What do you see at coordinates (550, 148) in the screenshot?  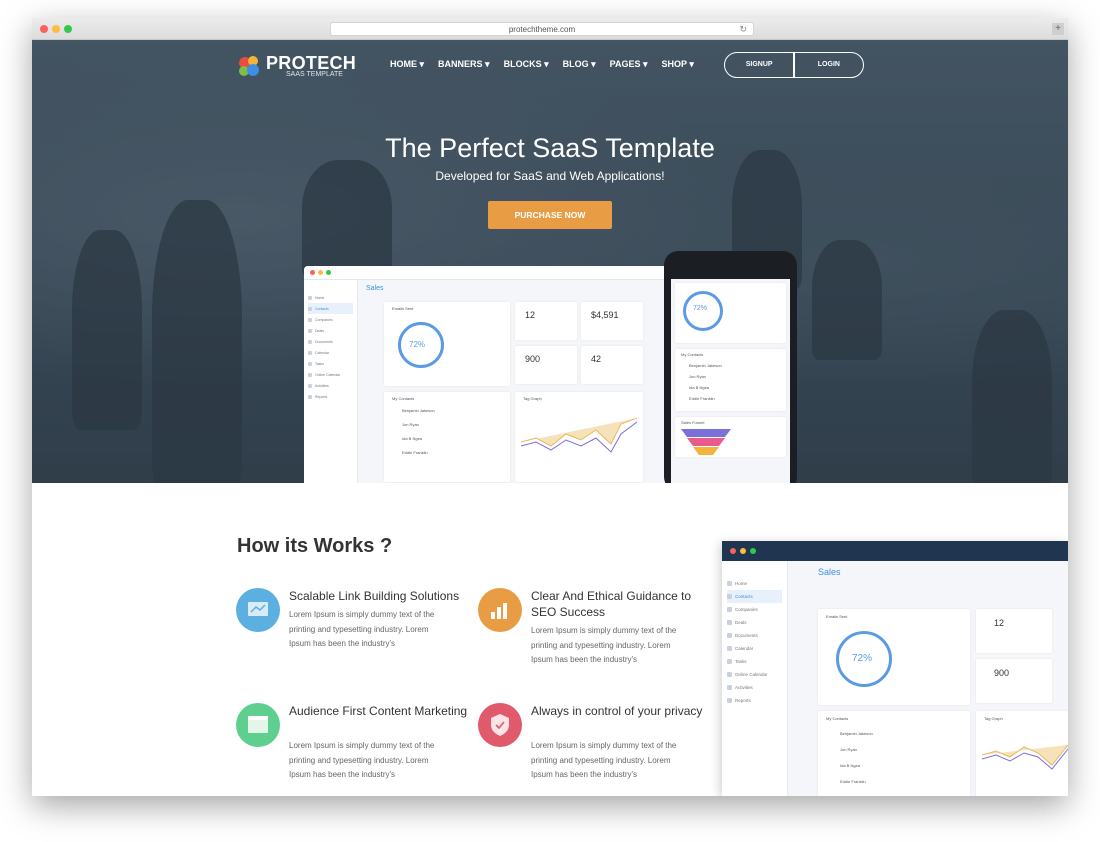 I see `hero-title: The Perfect SaaS Template` at bounding box center [550, 148].